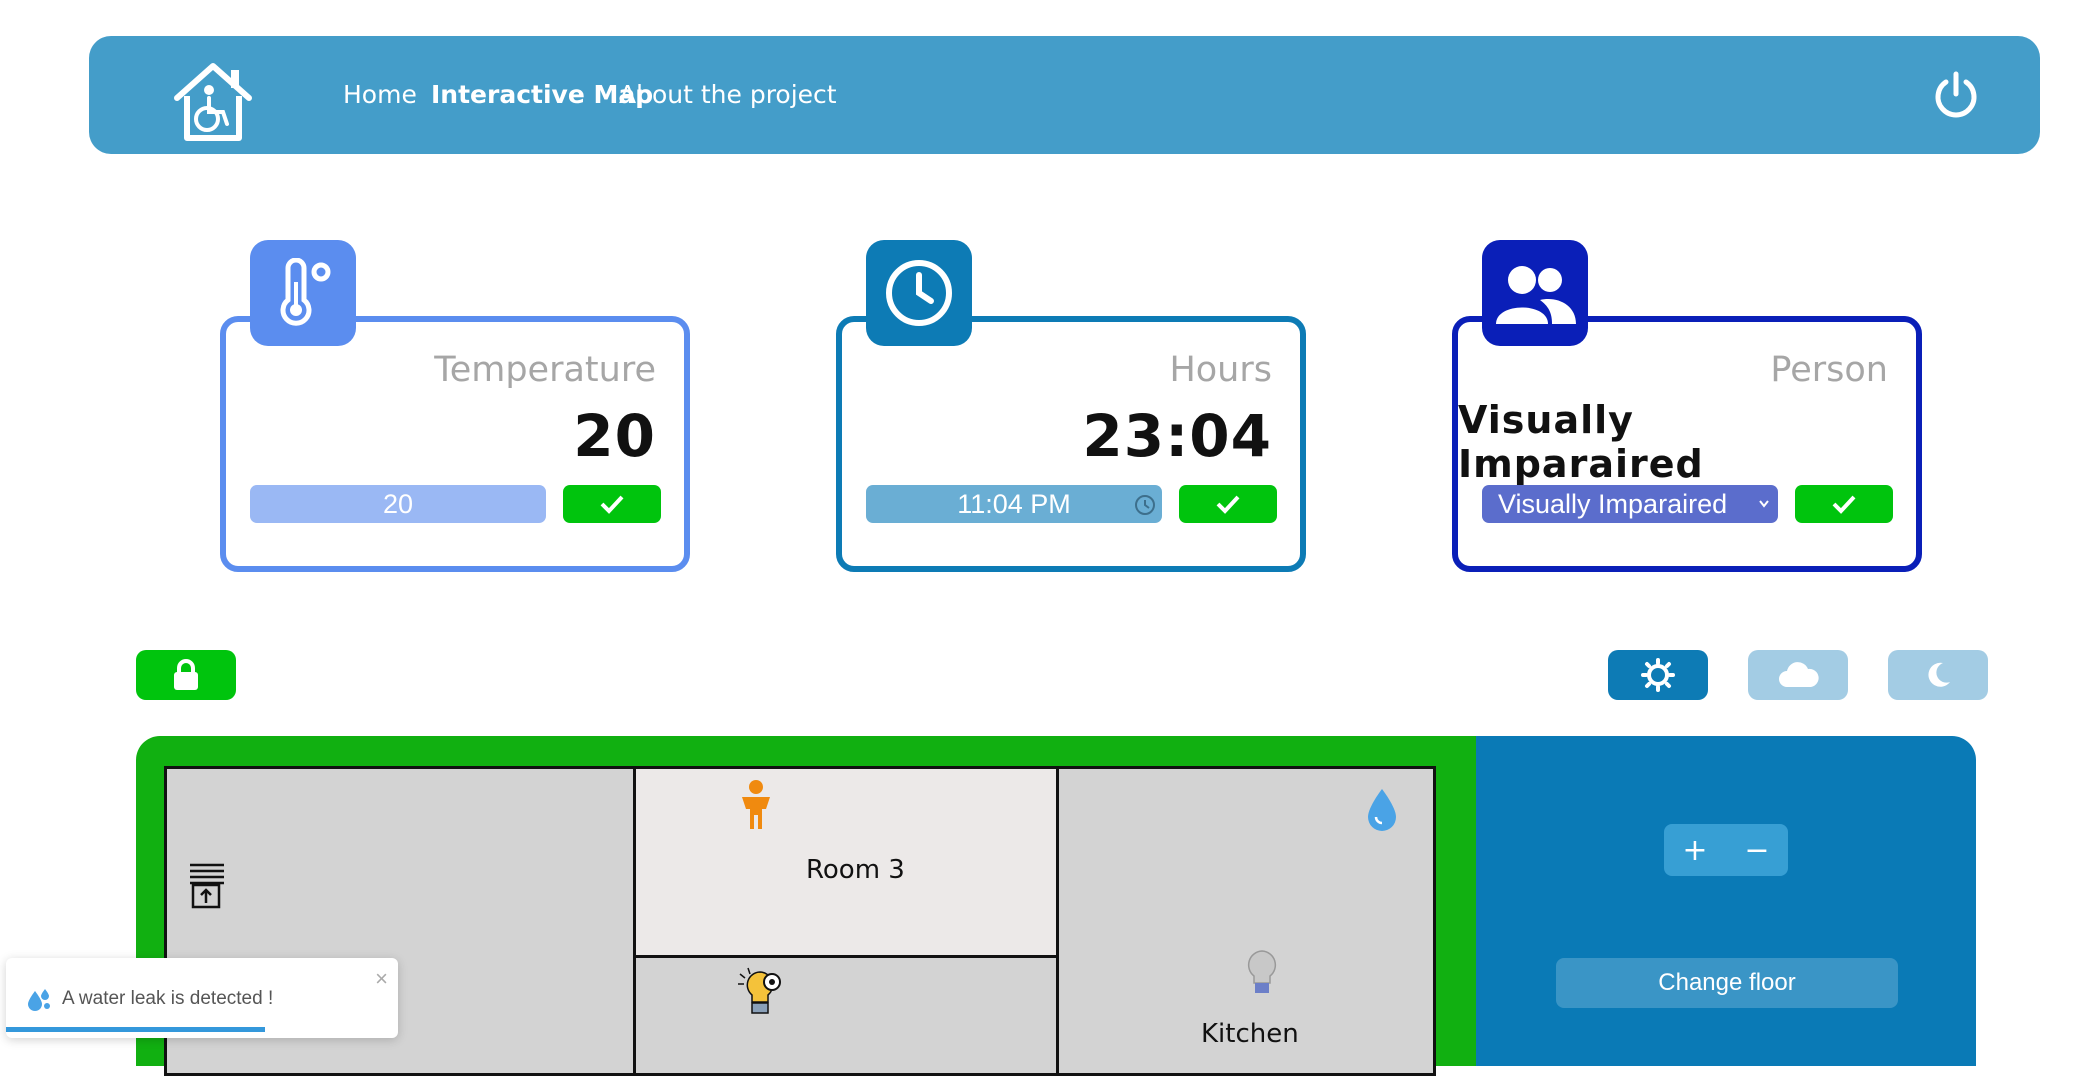 This screenshot has width=2076, height=1076. I want to click on temperature-card: Temperature 20 20, so click(455, 406).